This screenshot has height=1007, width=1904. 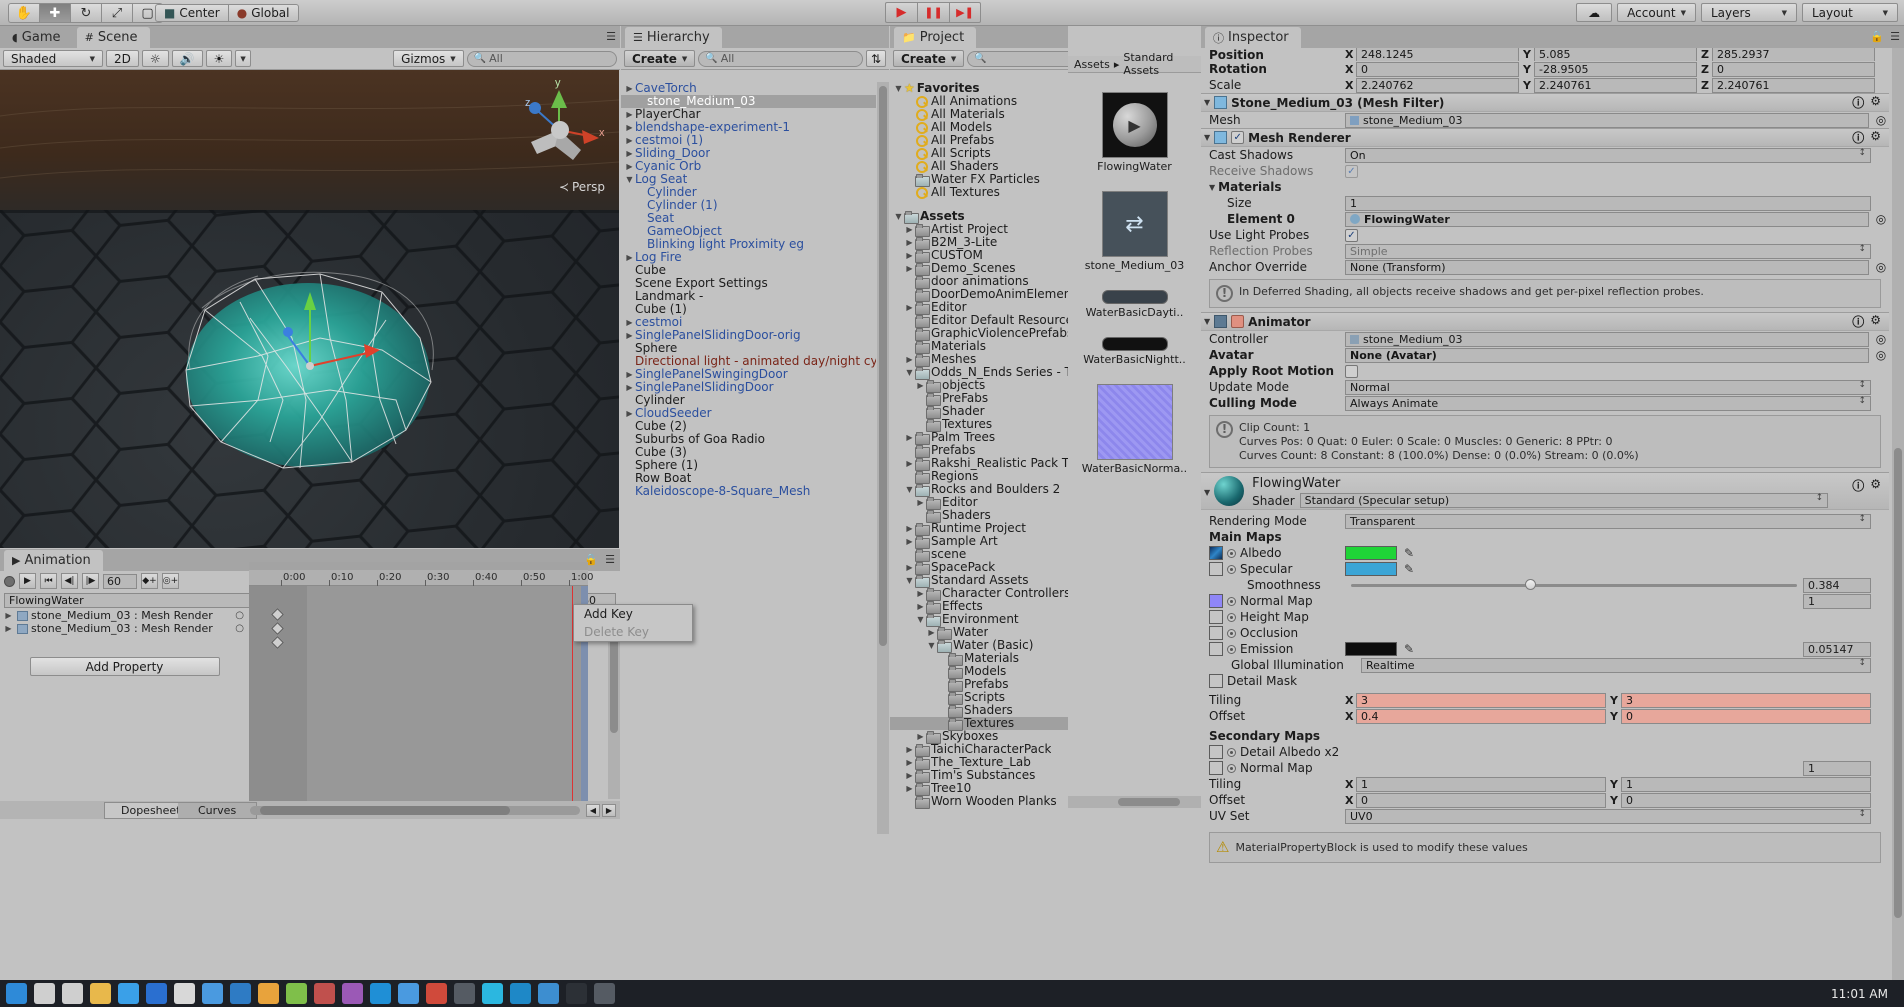 I want to click on rendering-mode-row: Rendering Mode Transparent, so click(x=1545, y=521).